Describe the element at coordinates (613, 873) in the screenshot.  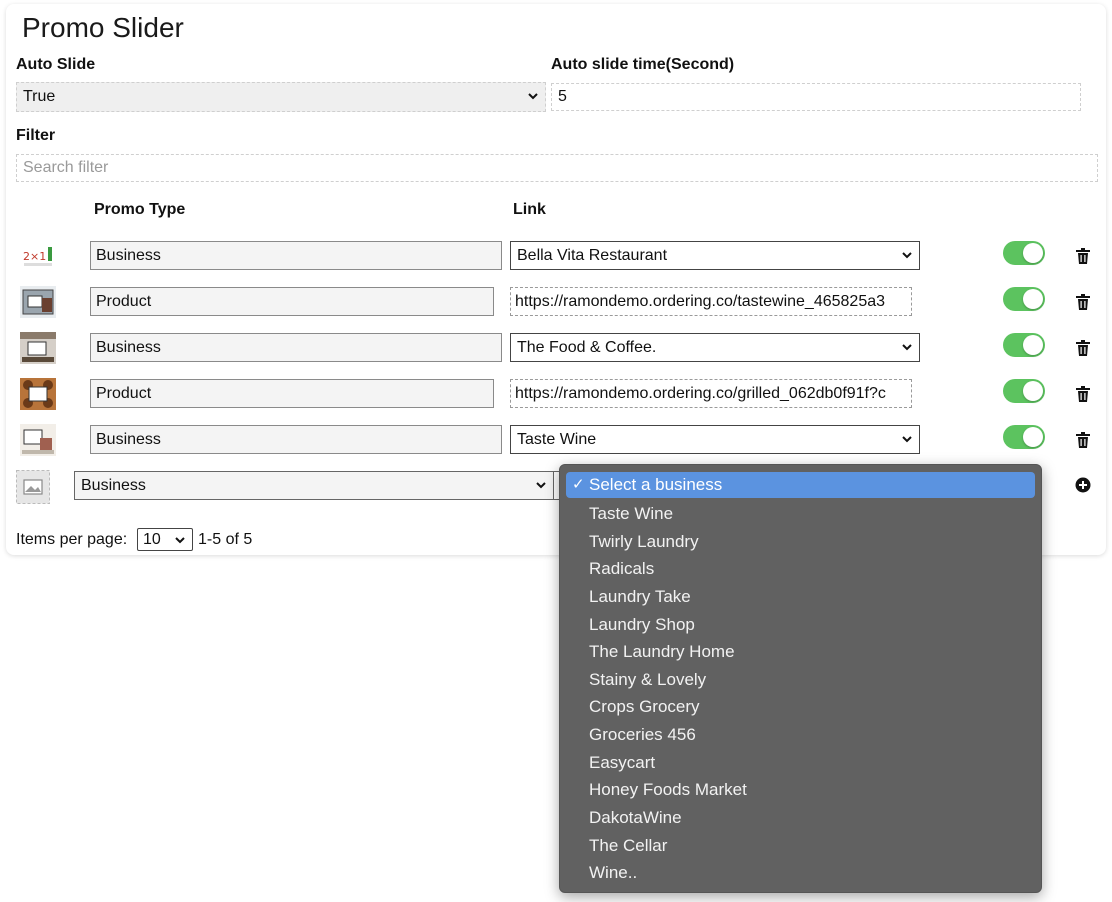
I see `dropdown-option: Wine..` at that location.